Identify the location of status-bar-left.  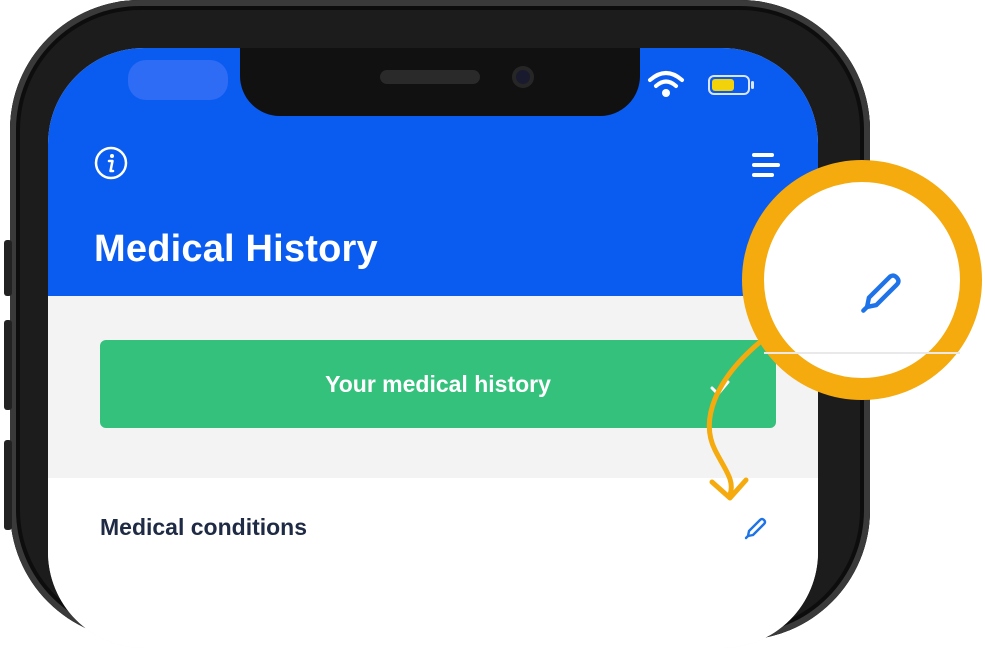
(178, 80).